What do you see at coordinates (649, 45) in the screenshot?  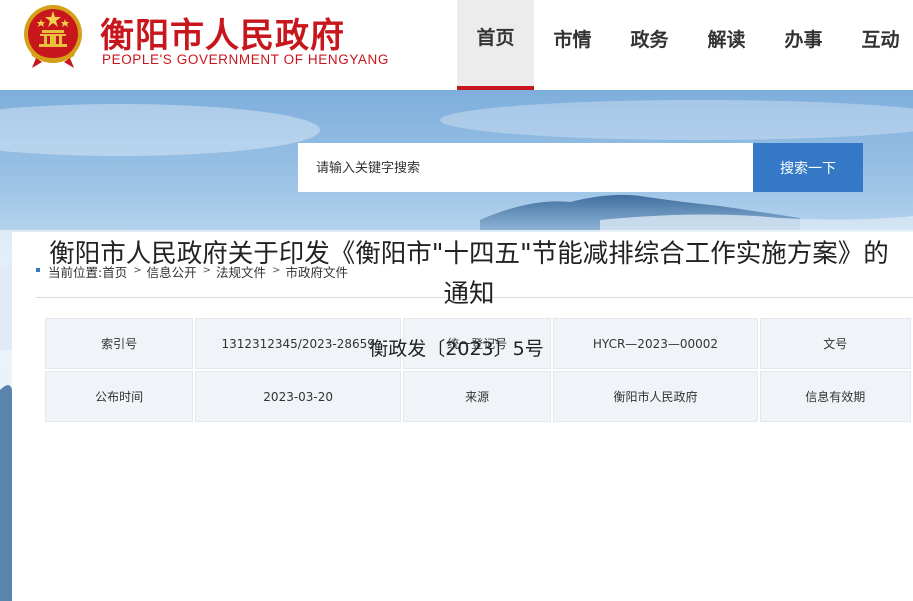 I see `nav-item-government-affairs: 政务` at bounding box center [649, 45].